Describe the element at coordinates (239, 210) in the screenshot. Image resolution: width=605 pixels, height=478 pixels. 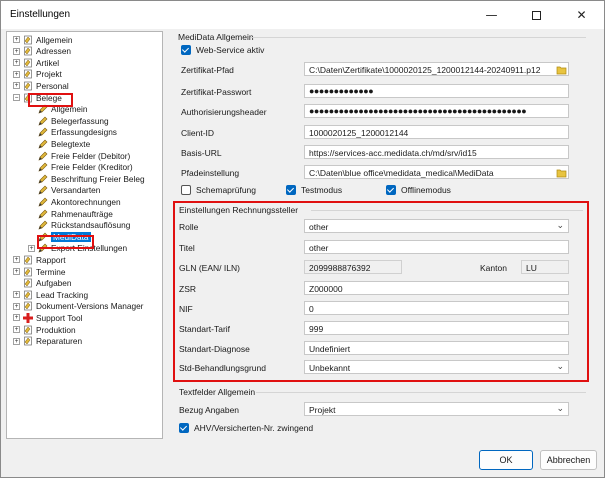
I see `rechnung-section-title: Einstellungen Rechnungssteller` at that location.